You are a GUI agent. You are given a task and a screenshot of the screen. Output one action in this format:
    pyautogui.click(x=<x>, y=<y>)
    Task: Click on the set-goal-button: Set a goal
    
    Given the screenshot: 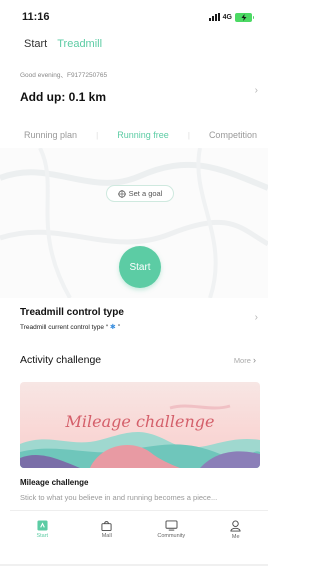 What is the action you would take?
    pyautogui.click(x=140, y=193)
    